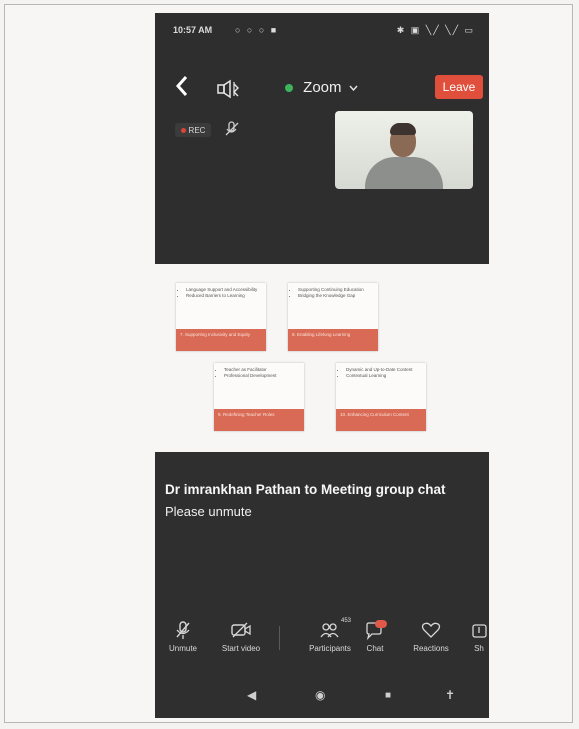 This screenshot has height=729, width=579. Describe the element at coordinates (479, 631) in the screenshot. I see `share-icon` at that location.